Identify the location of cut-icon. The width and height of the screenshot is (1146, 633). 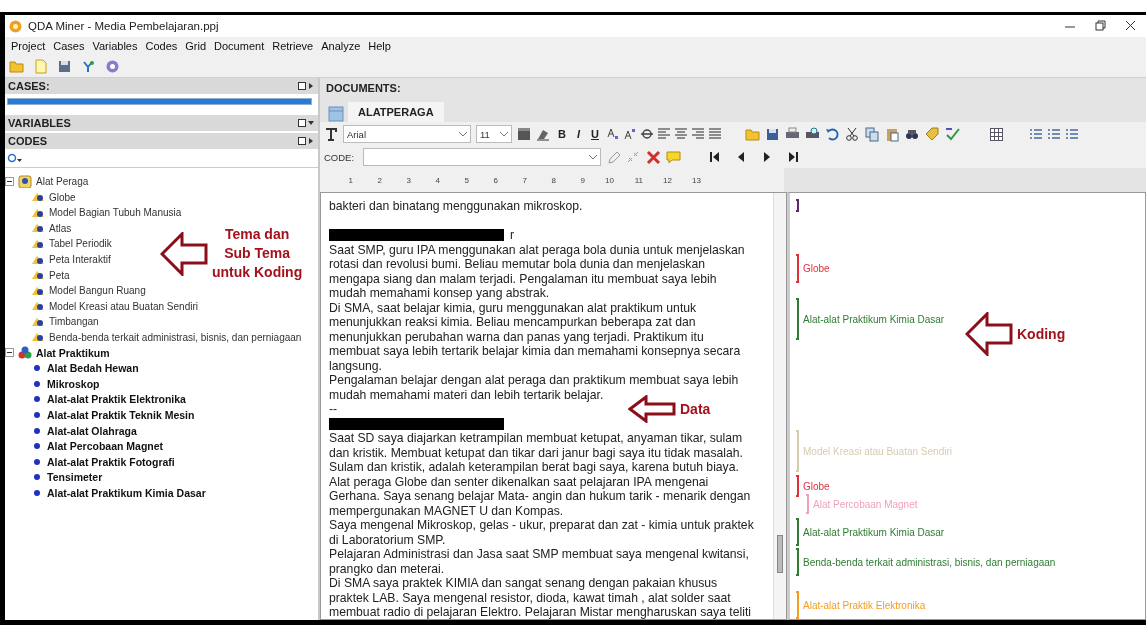
(852, 134).